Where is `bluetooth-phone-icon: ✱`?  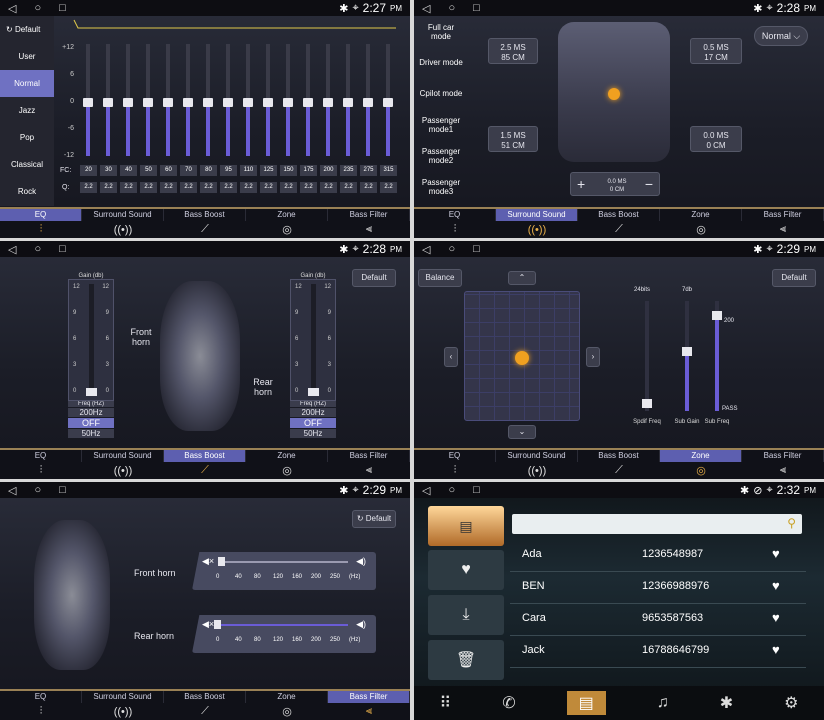 bluetooth-phone-icon: ✱ is located at coordinates (726, 703).